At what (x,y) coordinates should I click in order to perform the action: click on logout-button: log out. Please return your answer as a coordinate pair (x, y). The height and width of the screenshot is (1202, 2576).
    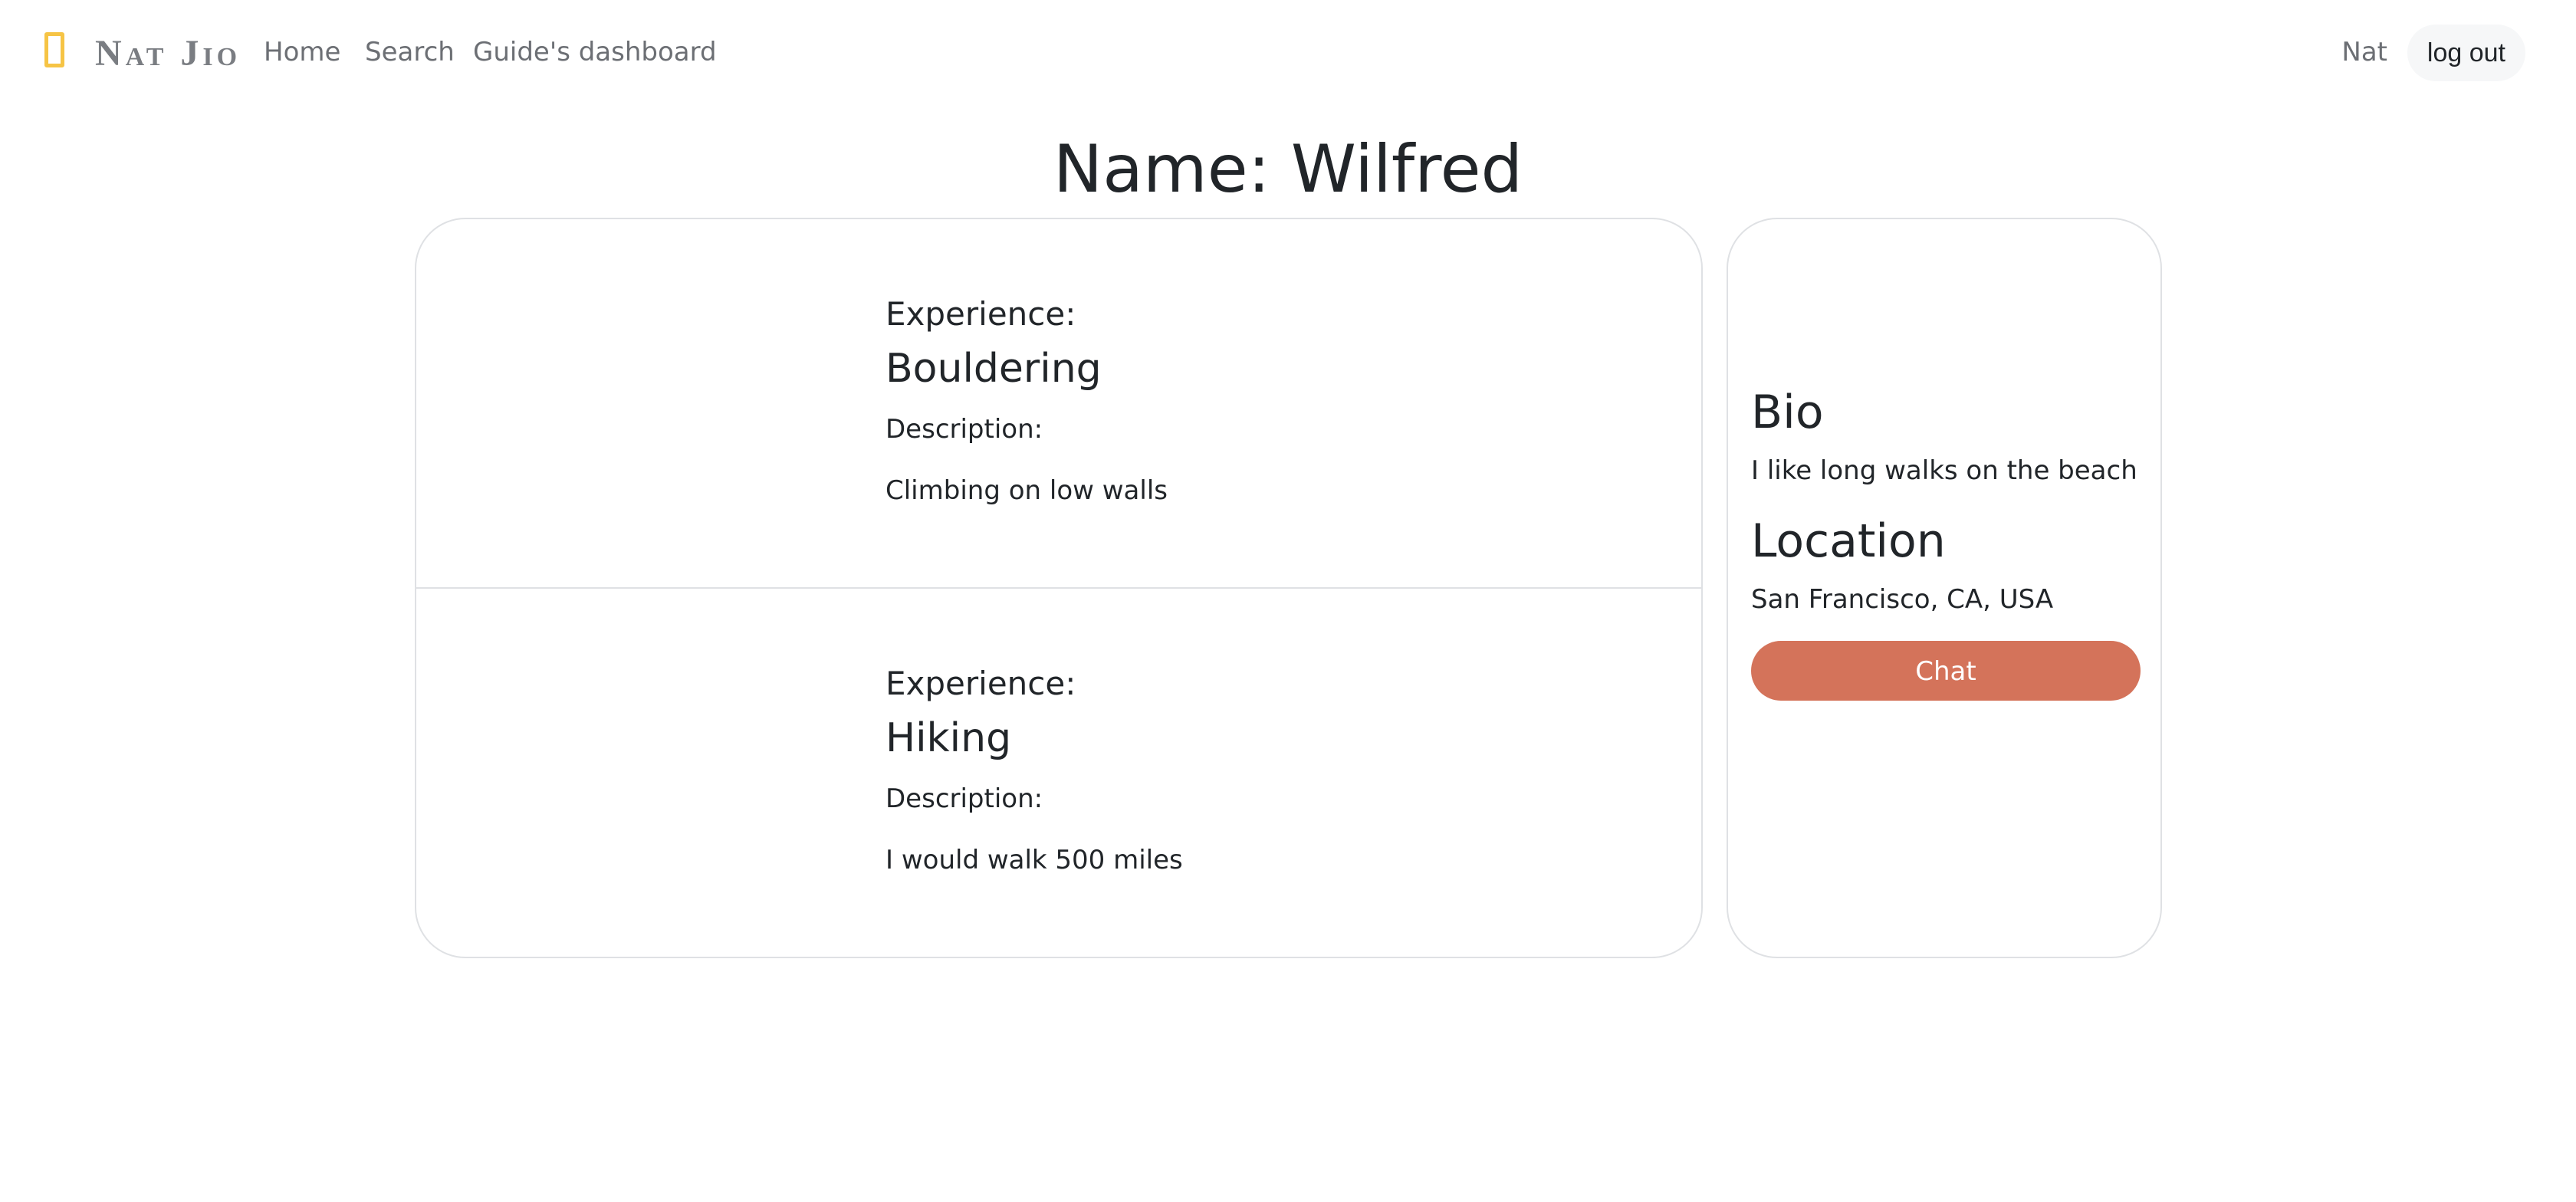
    Looking at the image, I should click on (2466, 53).